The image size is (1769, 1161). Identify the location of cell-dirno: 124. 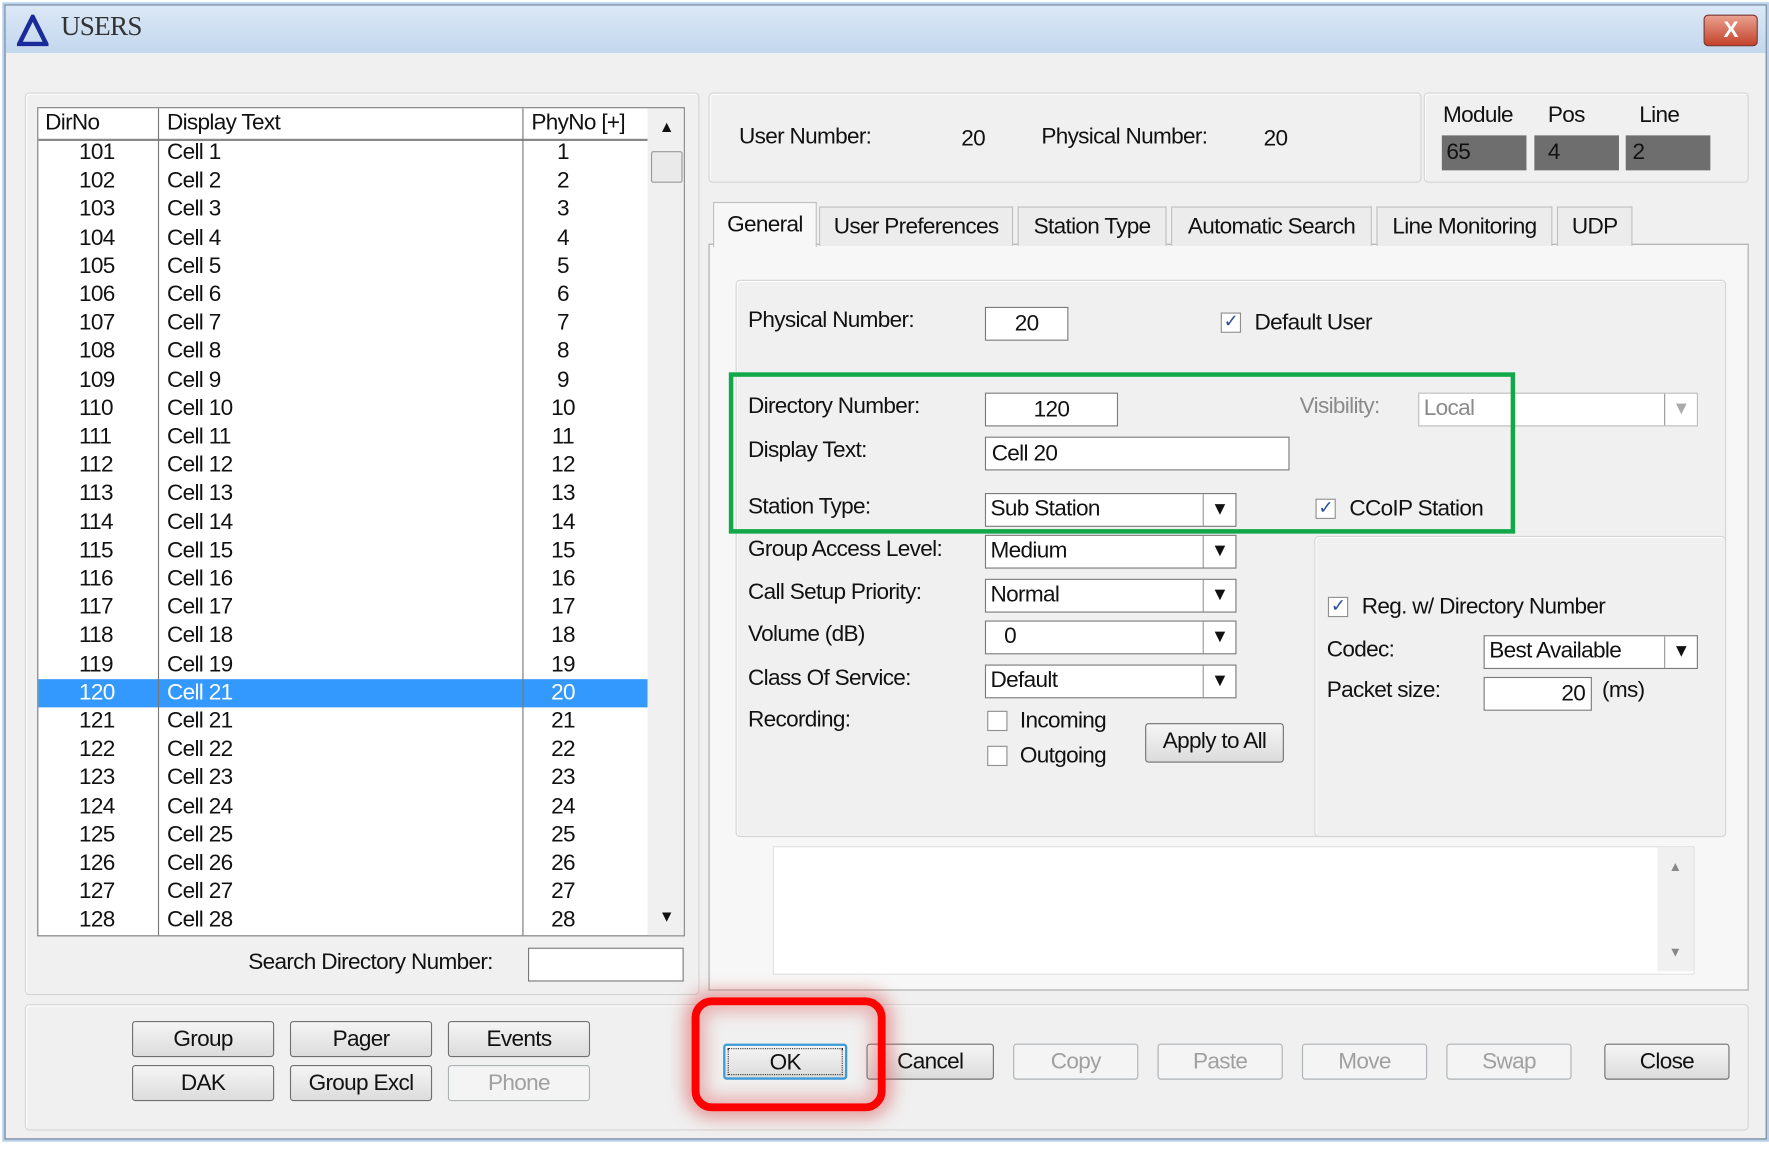
(96, 806).